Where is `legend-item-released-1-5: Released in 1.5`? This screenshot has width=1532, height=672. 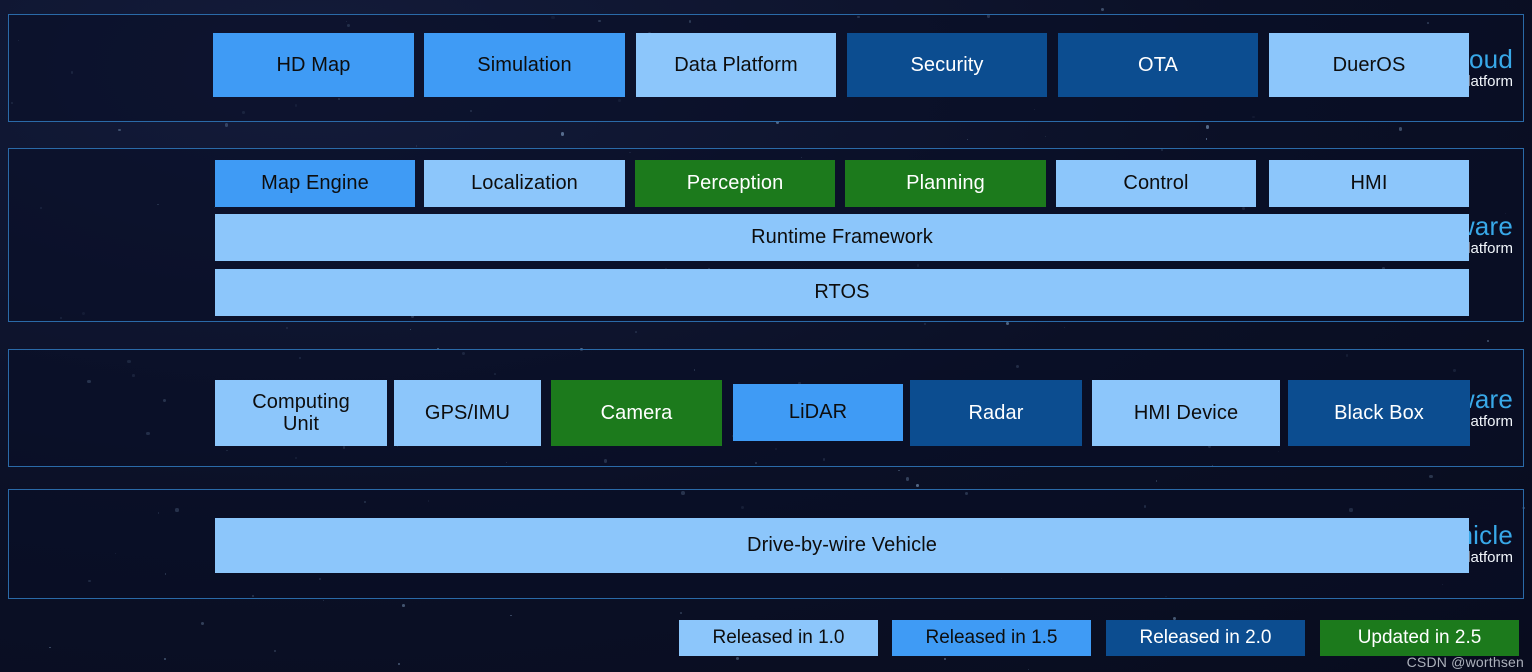 legend-item-released-1-5: Released in 1.5 is located at coordinates (991, 638).